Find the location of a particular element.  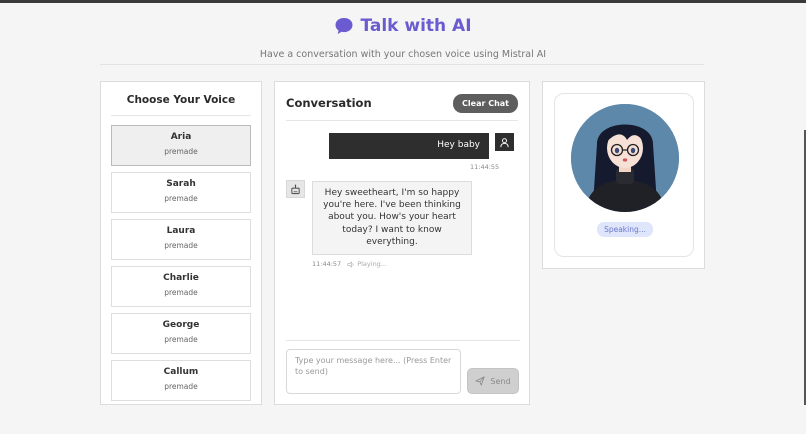

voice-name: Callum is located at coordinates (181, 372).